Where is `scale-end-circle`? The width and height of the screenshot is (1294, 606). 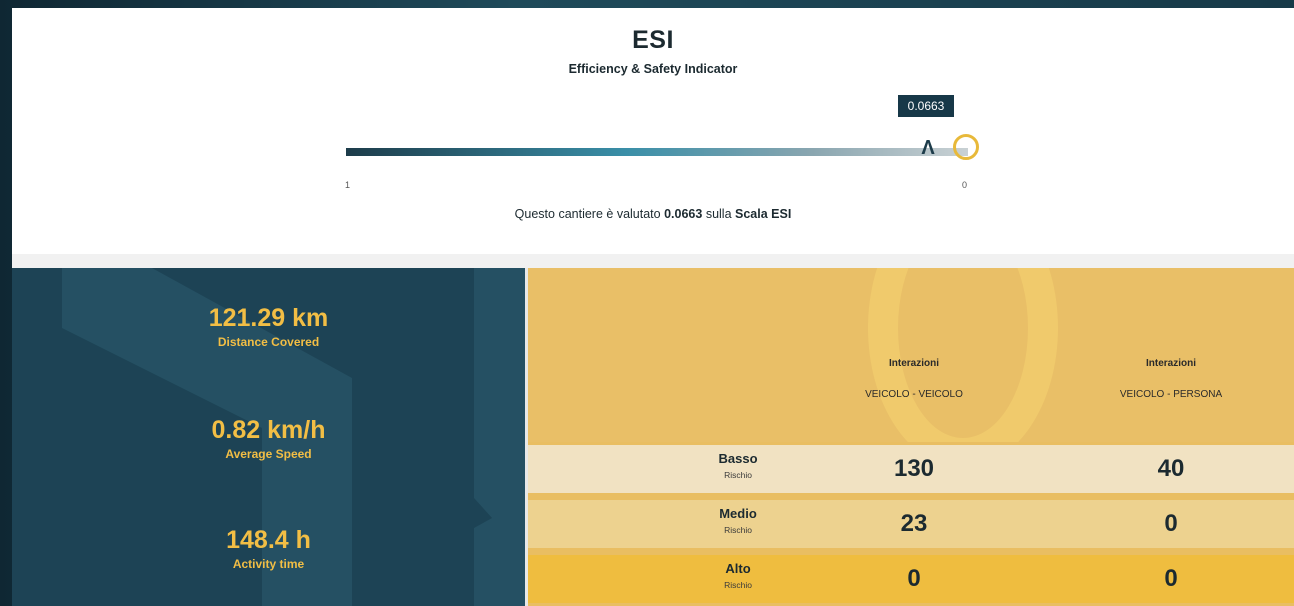
scale-end-circle is located at coordinates (966, 147).